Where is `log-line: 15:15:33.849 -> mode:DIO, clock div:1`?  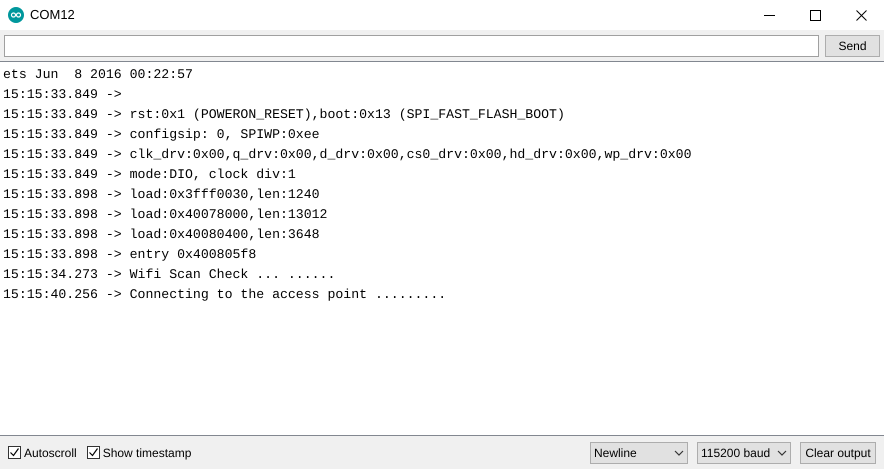
log-line: 15:15:33.849 -> mode:DIO, clock div:1 is located at coordinates (150, 175).